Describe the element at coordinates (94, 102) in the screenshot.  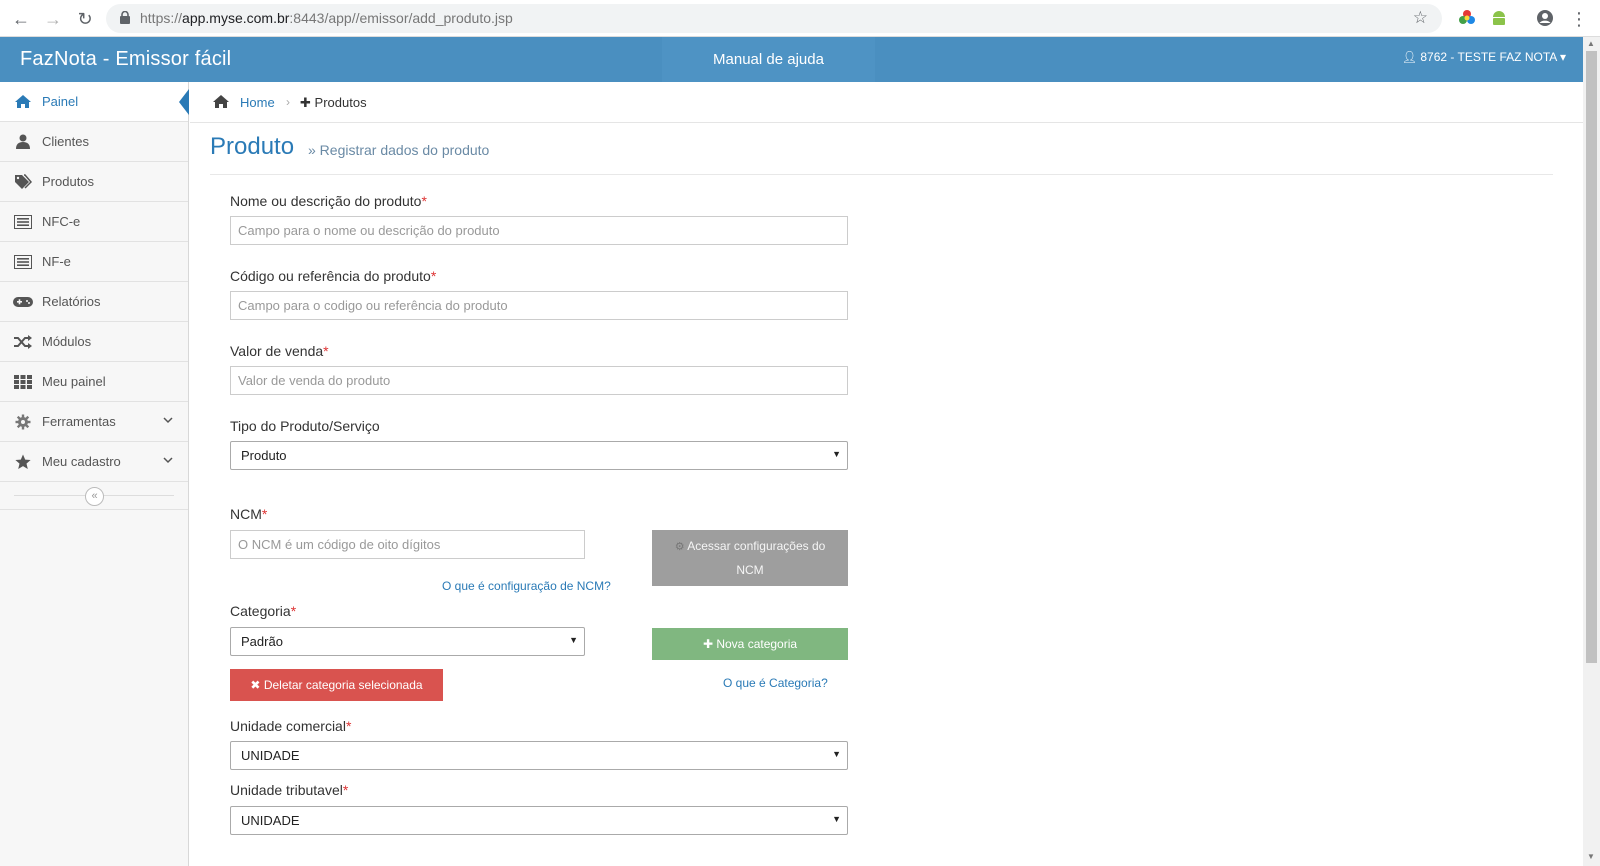
I see `sidebar-item-painel: Painel` at that location.